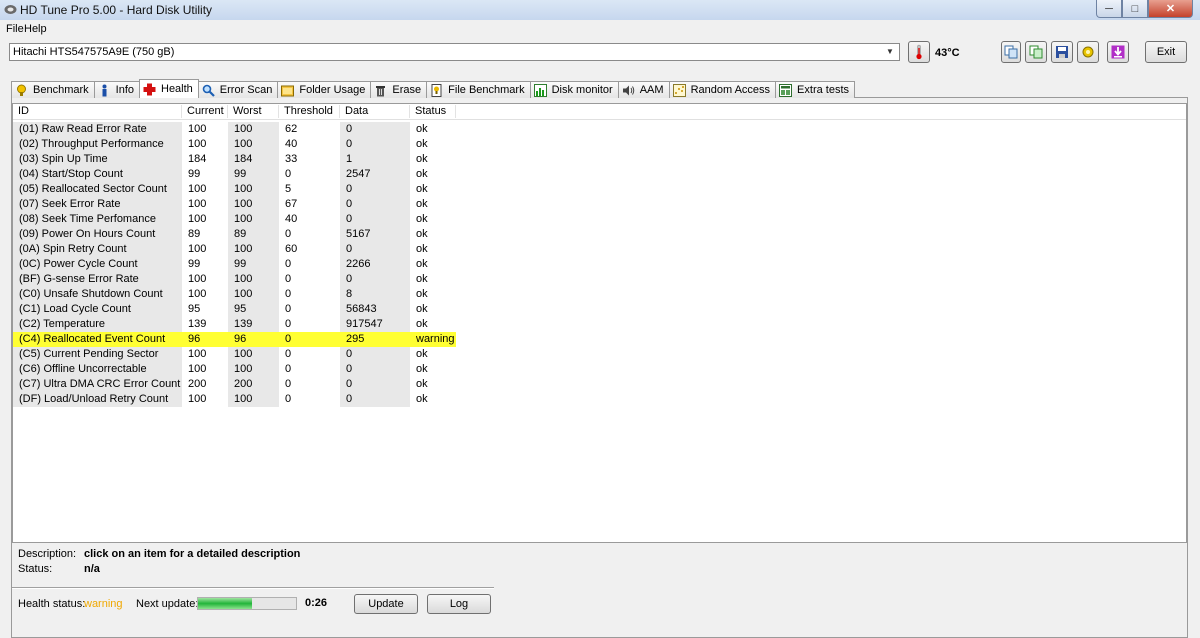 The height and width of the screenshot is (638, 1200). I want to click on table-row: (04) Start/Stop Count 99 99 0 2547 ok, so click(234, 174).